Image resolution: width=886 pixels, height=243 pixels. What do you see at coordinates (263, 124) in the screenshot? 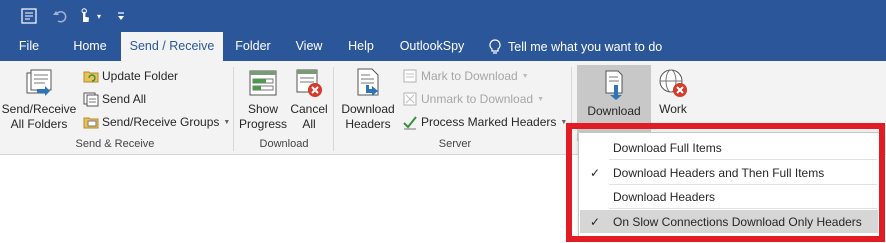
I see `button-label: Progress` at bounding box center [263, 124].